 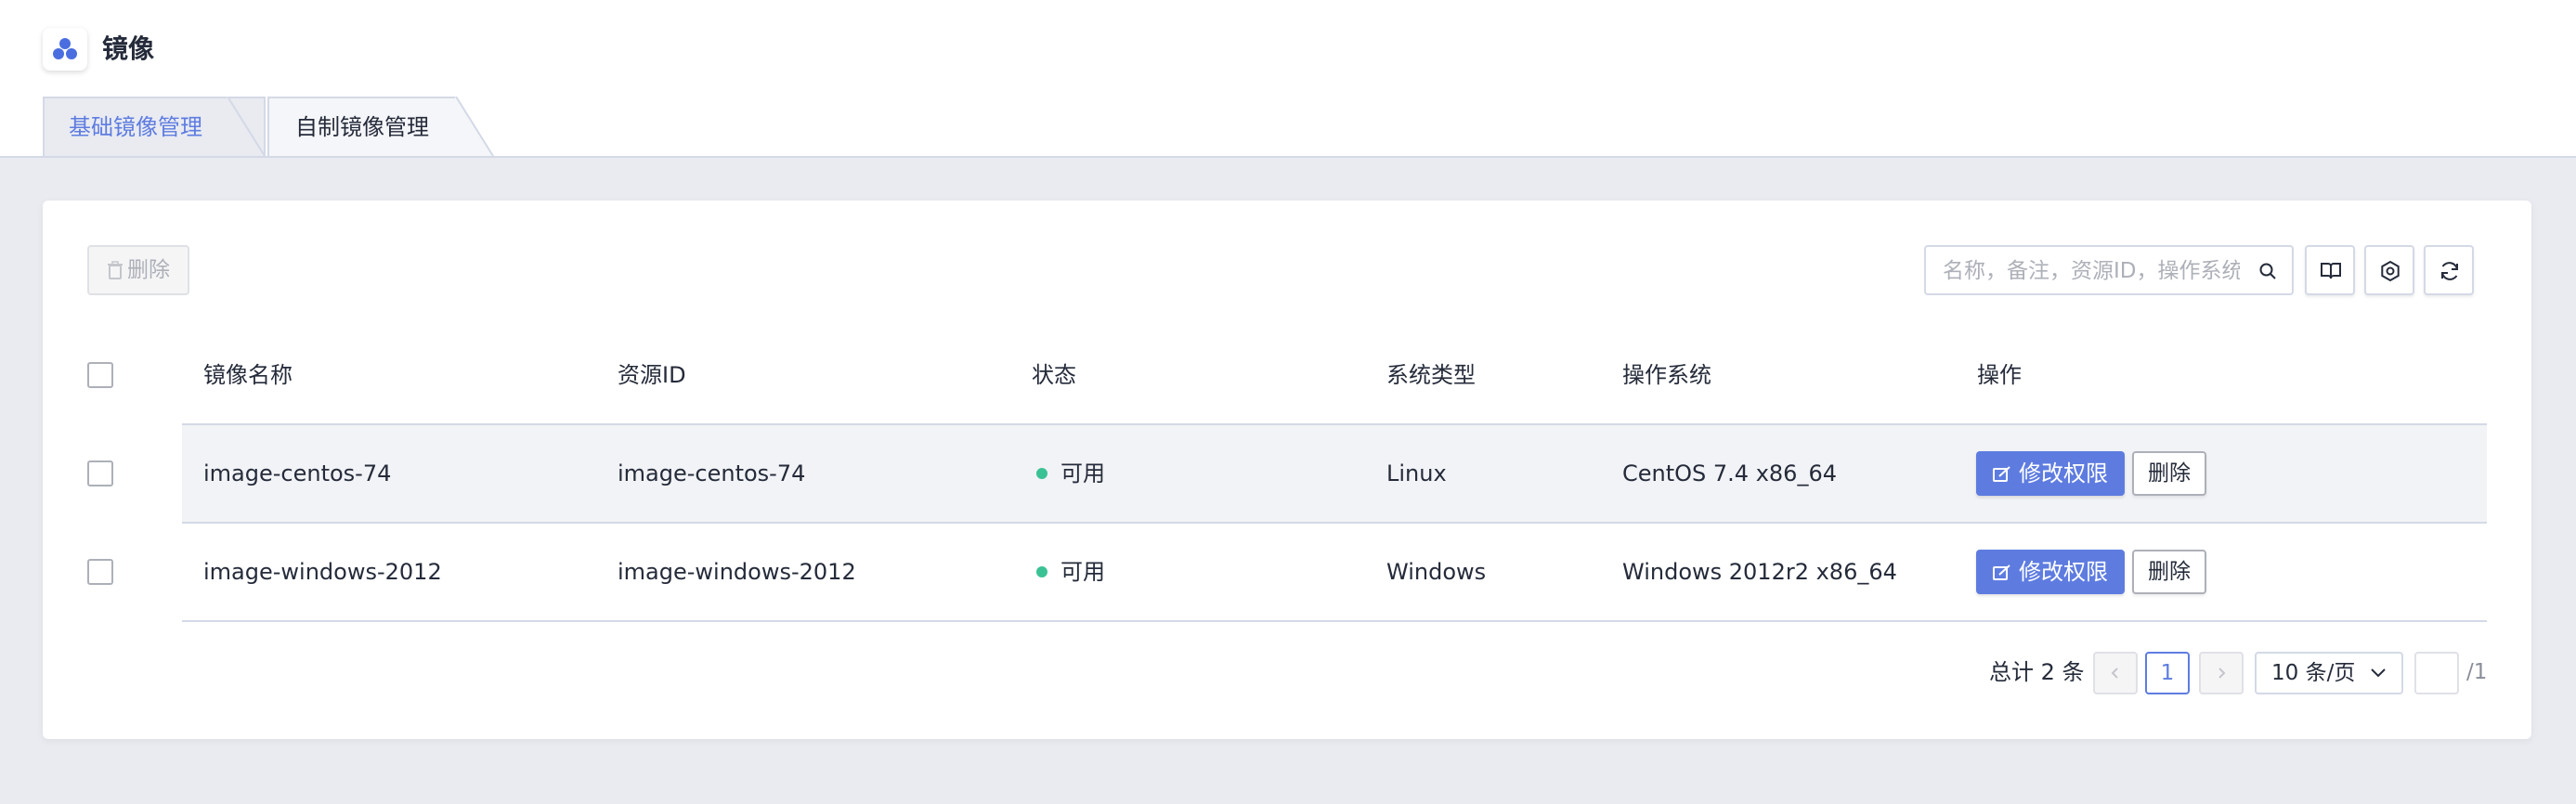 What do you see at coordinates (1437, 572) in the screenshot?
I see `cell-os-type: Windows` at bounding box center [1437, 572].